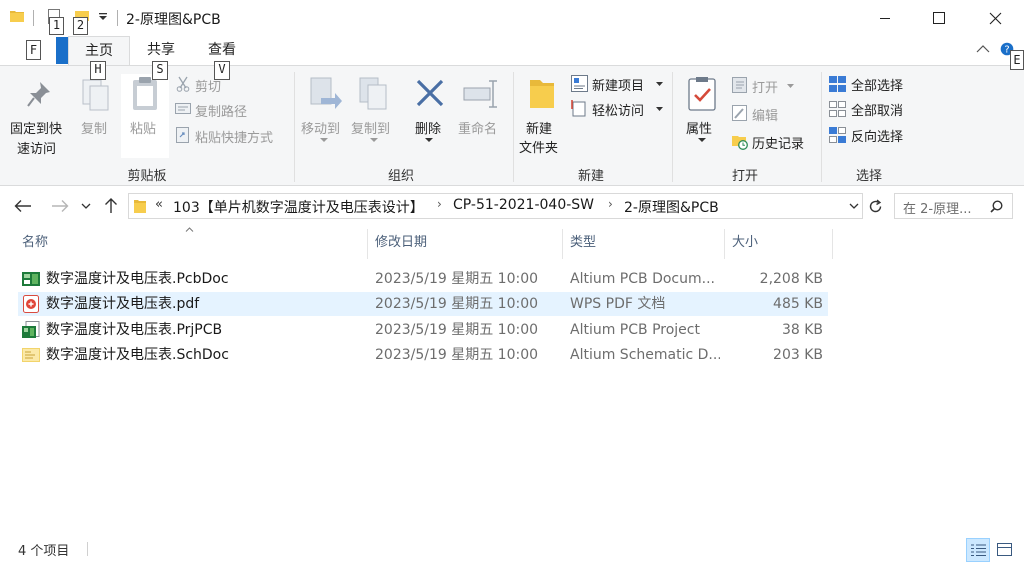 This screenshot has width=1024, height=566. Describe the element at coordinates (671, 207) in the screenshot. I see `breadcrumb-3: 2-原理图&PCB` at that location.